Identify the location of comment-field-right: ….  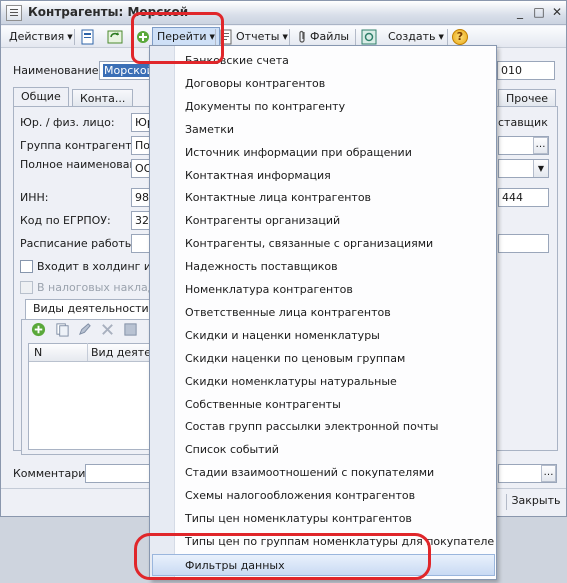
(527, 473).